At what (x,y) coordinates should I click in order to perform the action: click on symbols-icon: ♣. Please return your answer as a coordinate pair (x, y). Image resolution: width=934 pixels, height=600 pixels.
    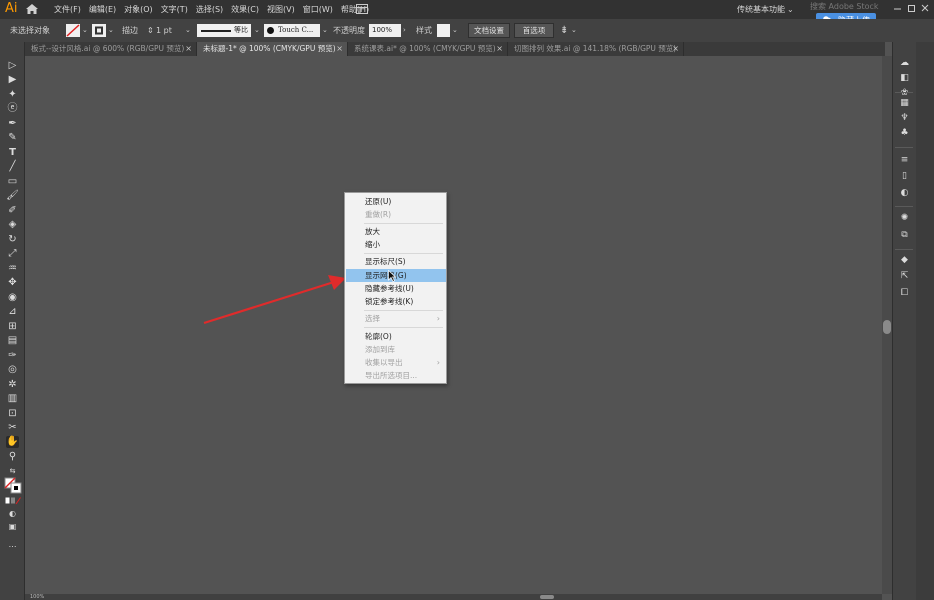
    Looking at the image, I should click on (904, 133).